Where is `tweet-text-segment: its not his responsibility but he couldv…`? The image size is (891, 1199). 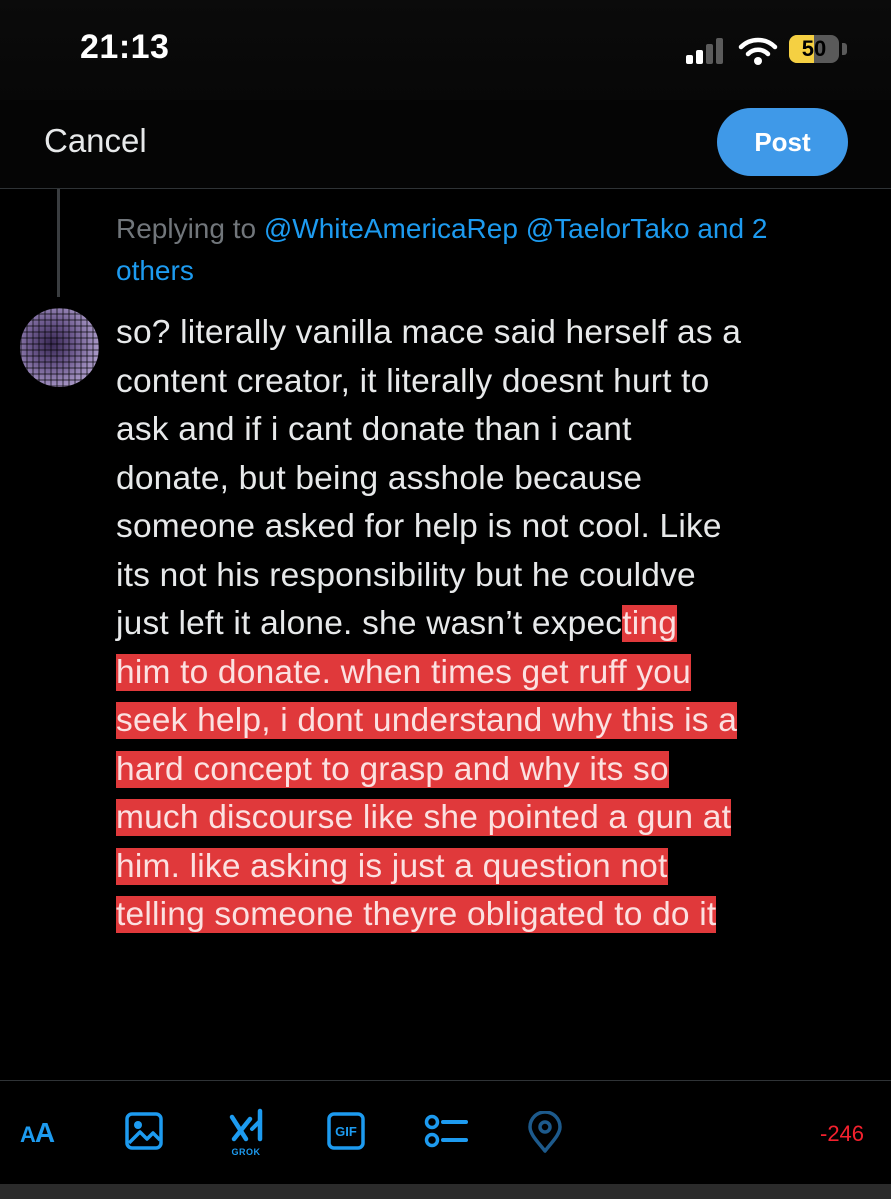 tweet-text-segment: its not his responsibility but he couldv… is located at coordinates (406, 575).